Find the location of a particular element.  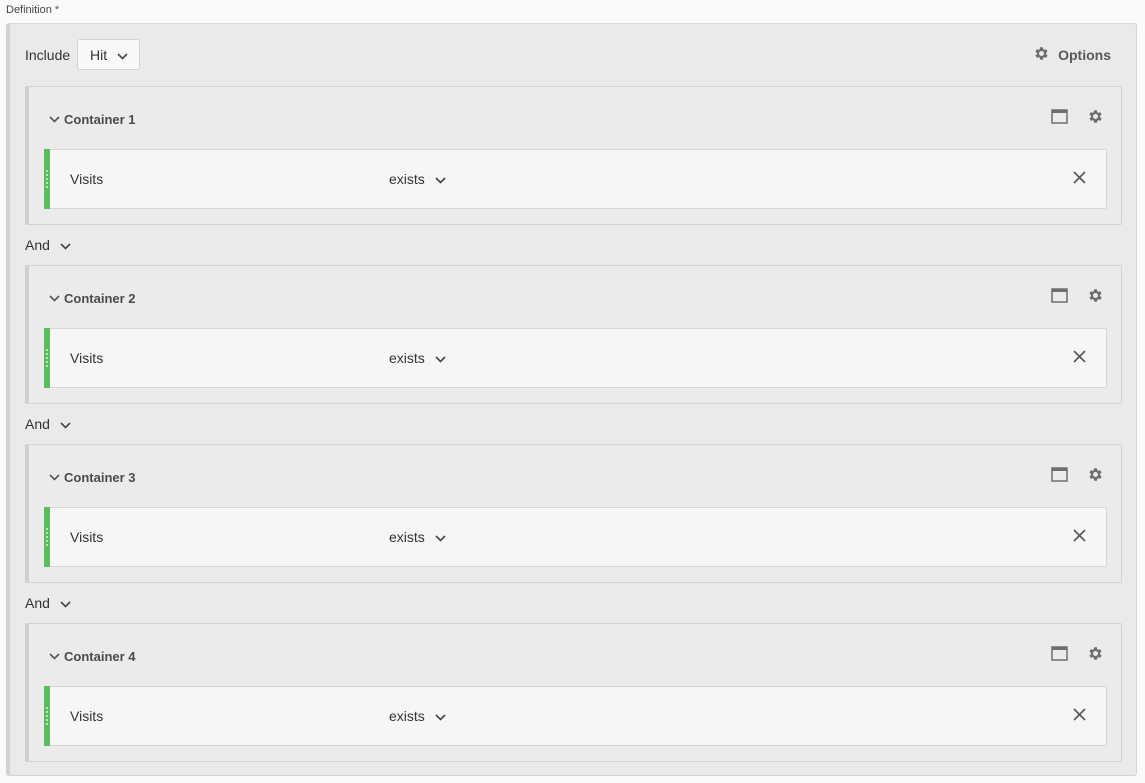

definition-title: Definition is located at coordinates (29, 10).